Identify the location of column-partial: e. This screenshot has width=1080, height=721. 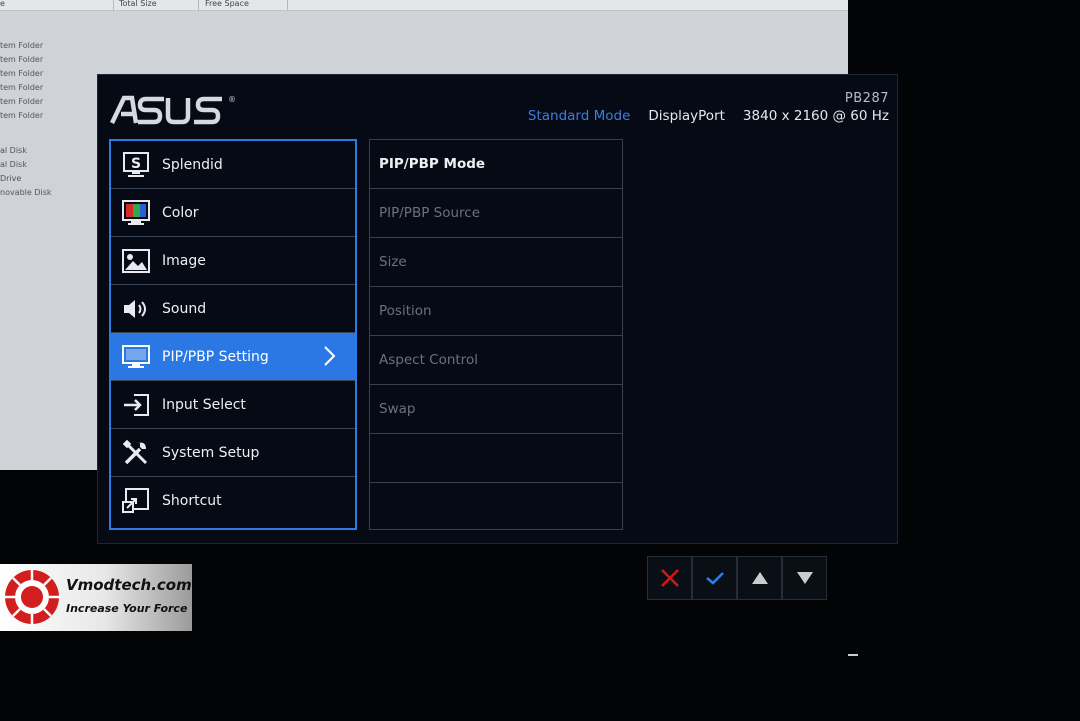
(2, 4).